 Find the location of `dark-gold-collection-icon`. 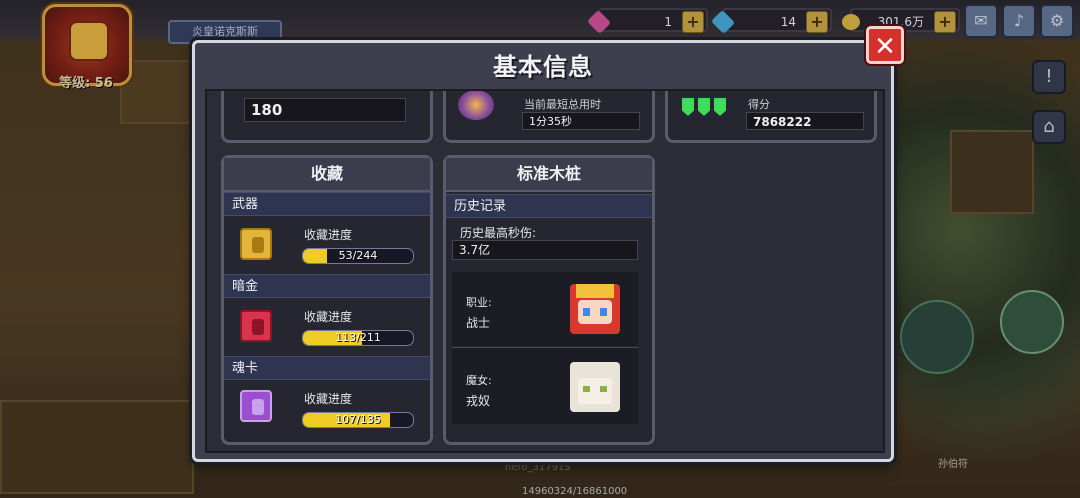

dark-gold-collection-icon is located at coordinates (256, 326).